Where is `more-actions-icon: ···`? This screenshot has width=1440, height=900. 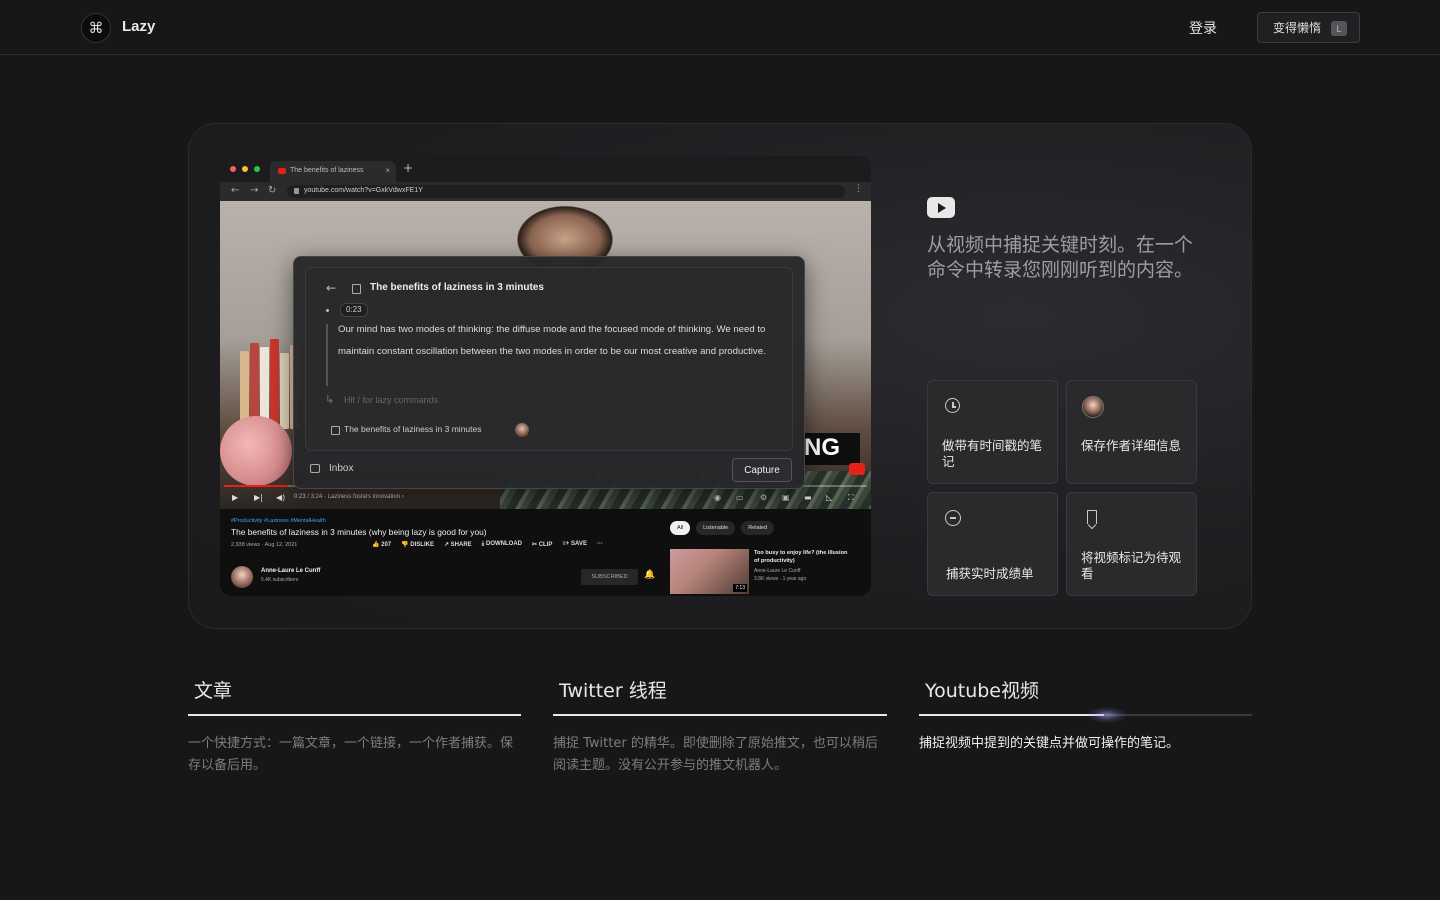
more-actions-icon: ··· is located at coordinates (600, 544).